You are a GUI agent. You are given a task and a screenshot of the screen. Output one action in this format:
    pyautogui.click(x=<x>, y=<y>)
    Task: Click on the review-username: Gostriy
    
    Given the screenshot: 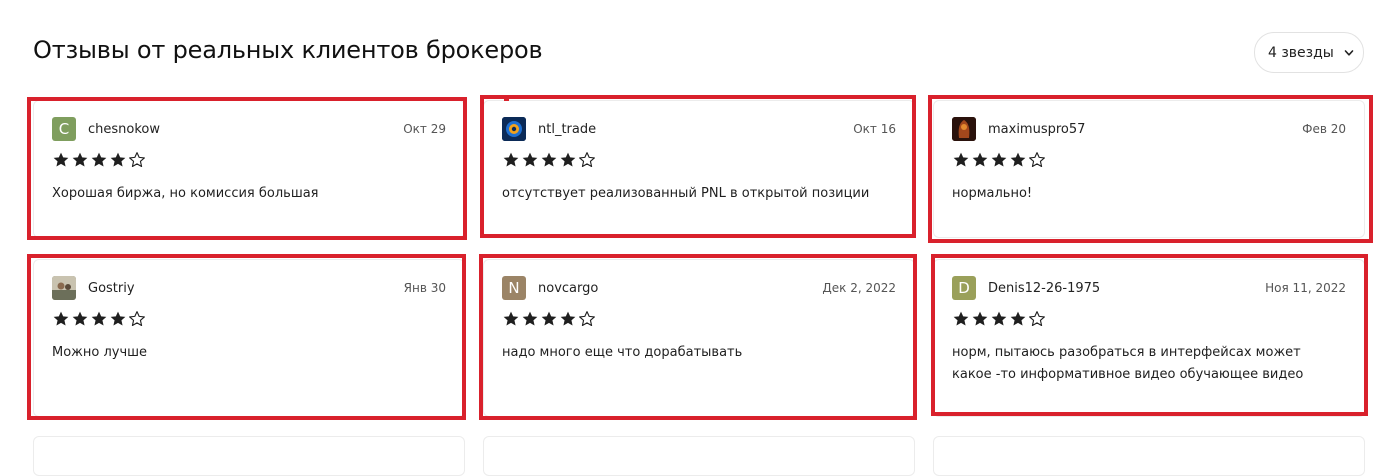 What is the action you would take?
    pyautogui.click(x=246, y=288)
    